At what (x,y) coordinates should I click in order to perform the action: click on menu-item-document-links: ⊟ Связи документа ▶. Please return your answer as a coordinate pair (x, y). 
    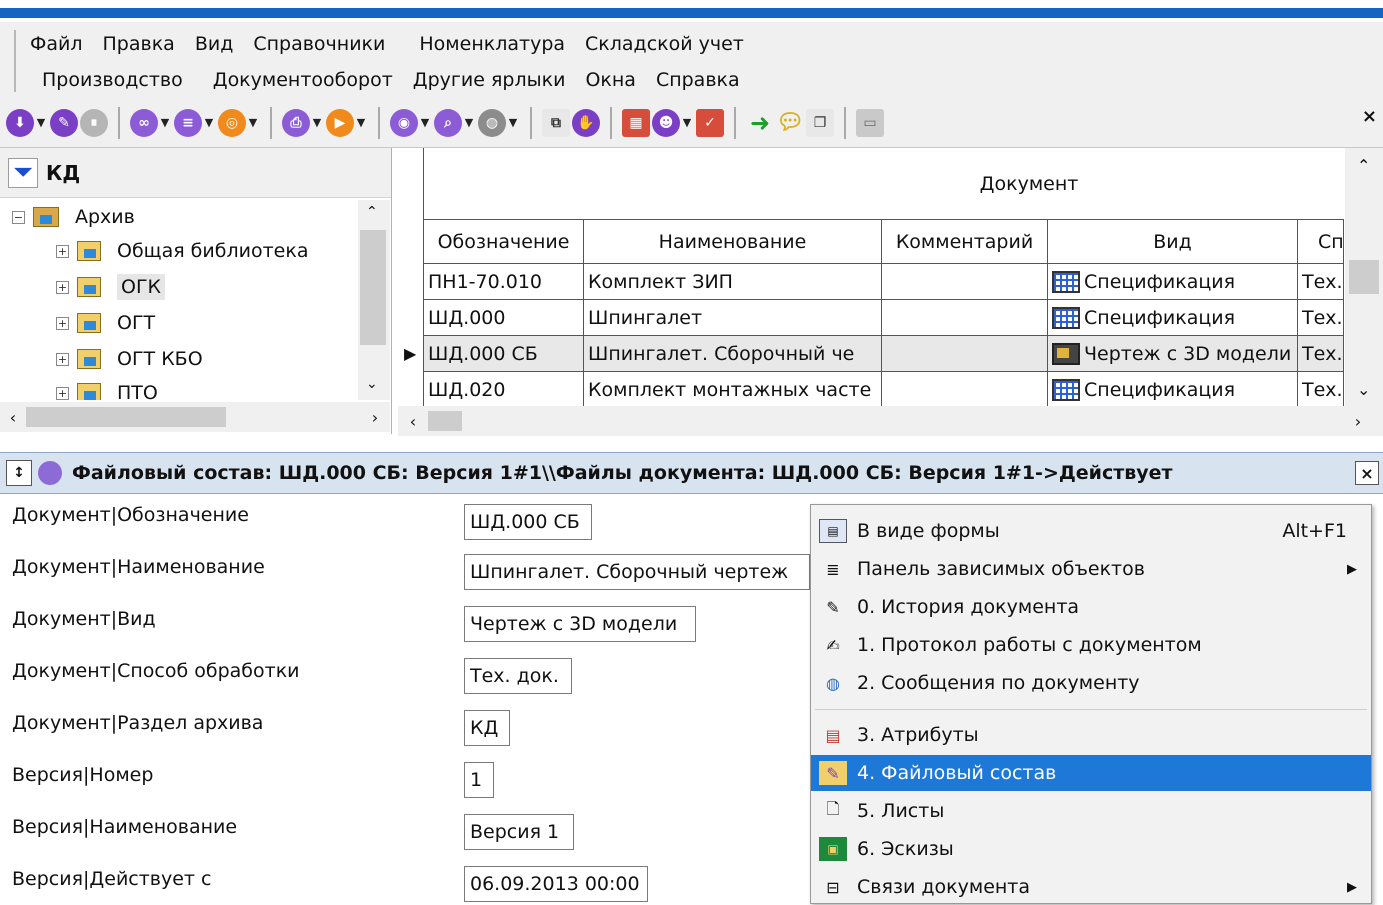
    Looking at the image, I should click on (1091, 887).